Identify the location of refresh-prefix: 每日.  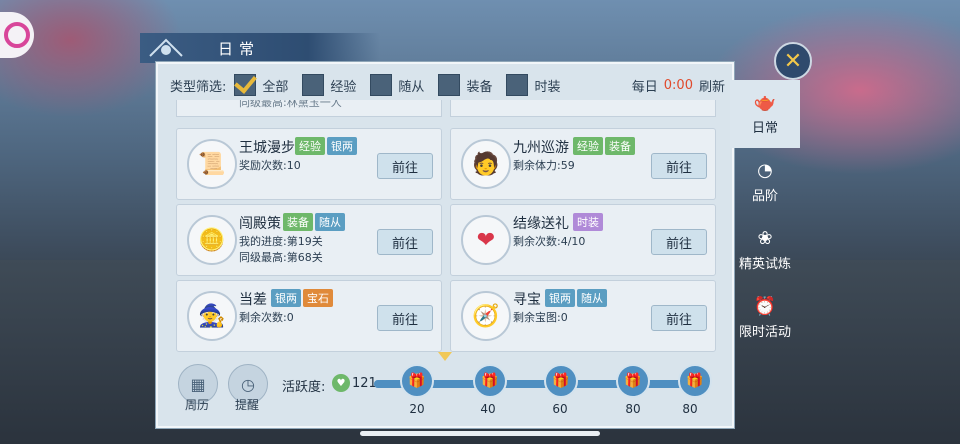
(644, 87).